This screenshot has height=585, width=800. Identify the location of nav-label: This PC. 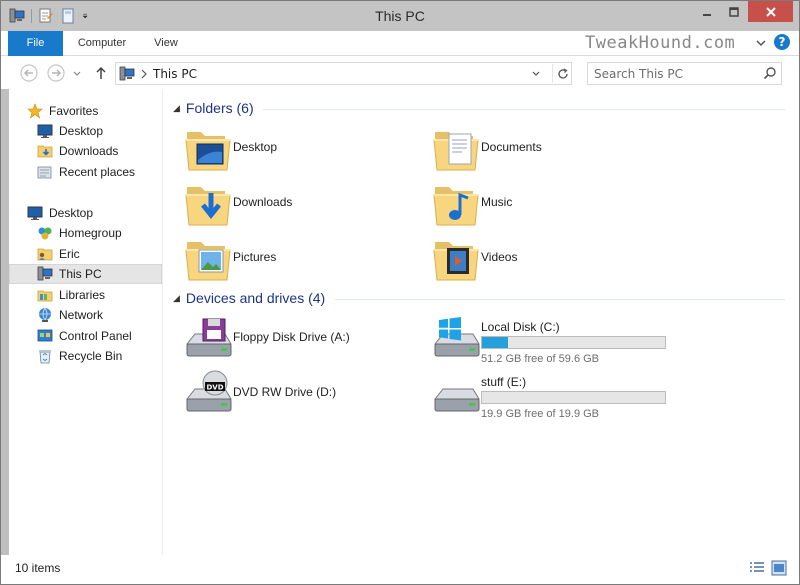
(80, 274).